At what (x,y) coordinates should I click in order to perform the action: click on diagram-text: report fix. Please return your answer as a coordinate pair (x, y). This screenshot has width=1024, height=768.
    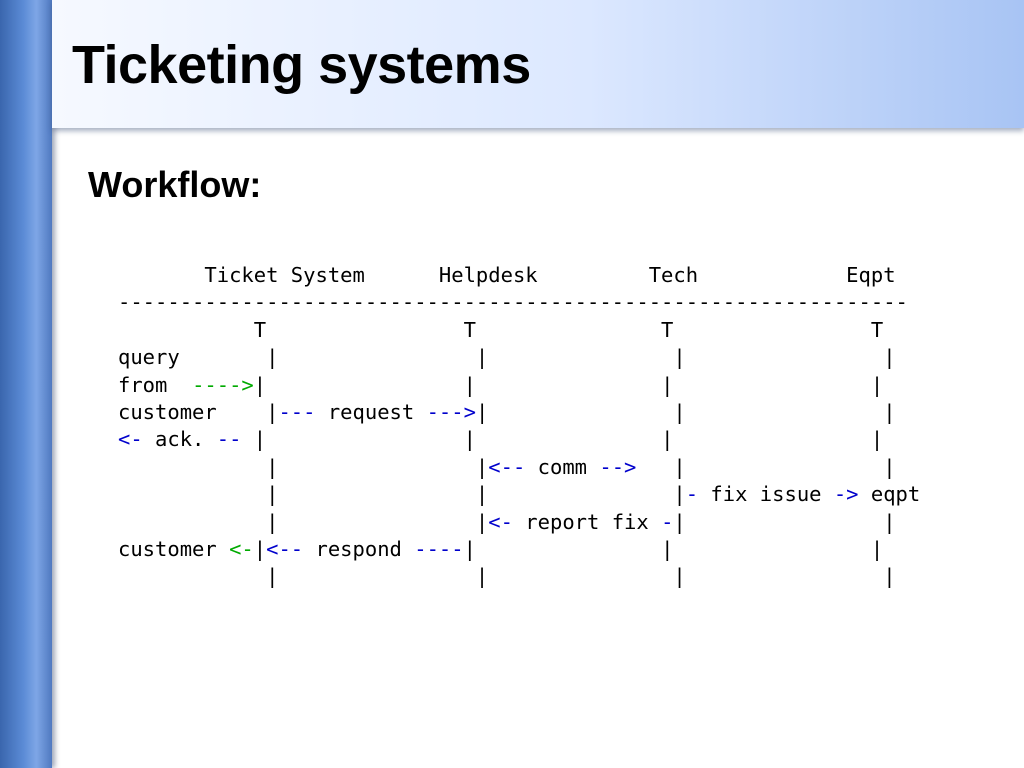
    Looking at the image, I should click on (587, 521).